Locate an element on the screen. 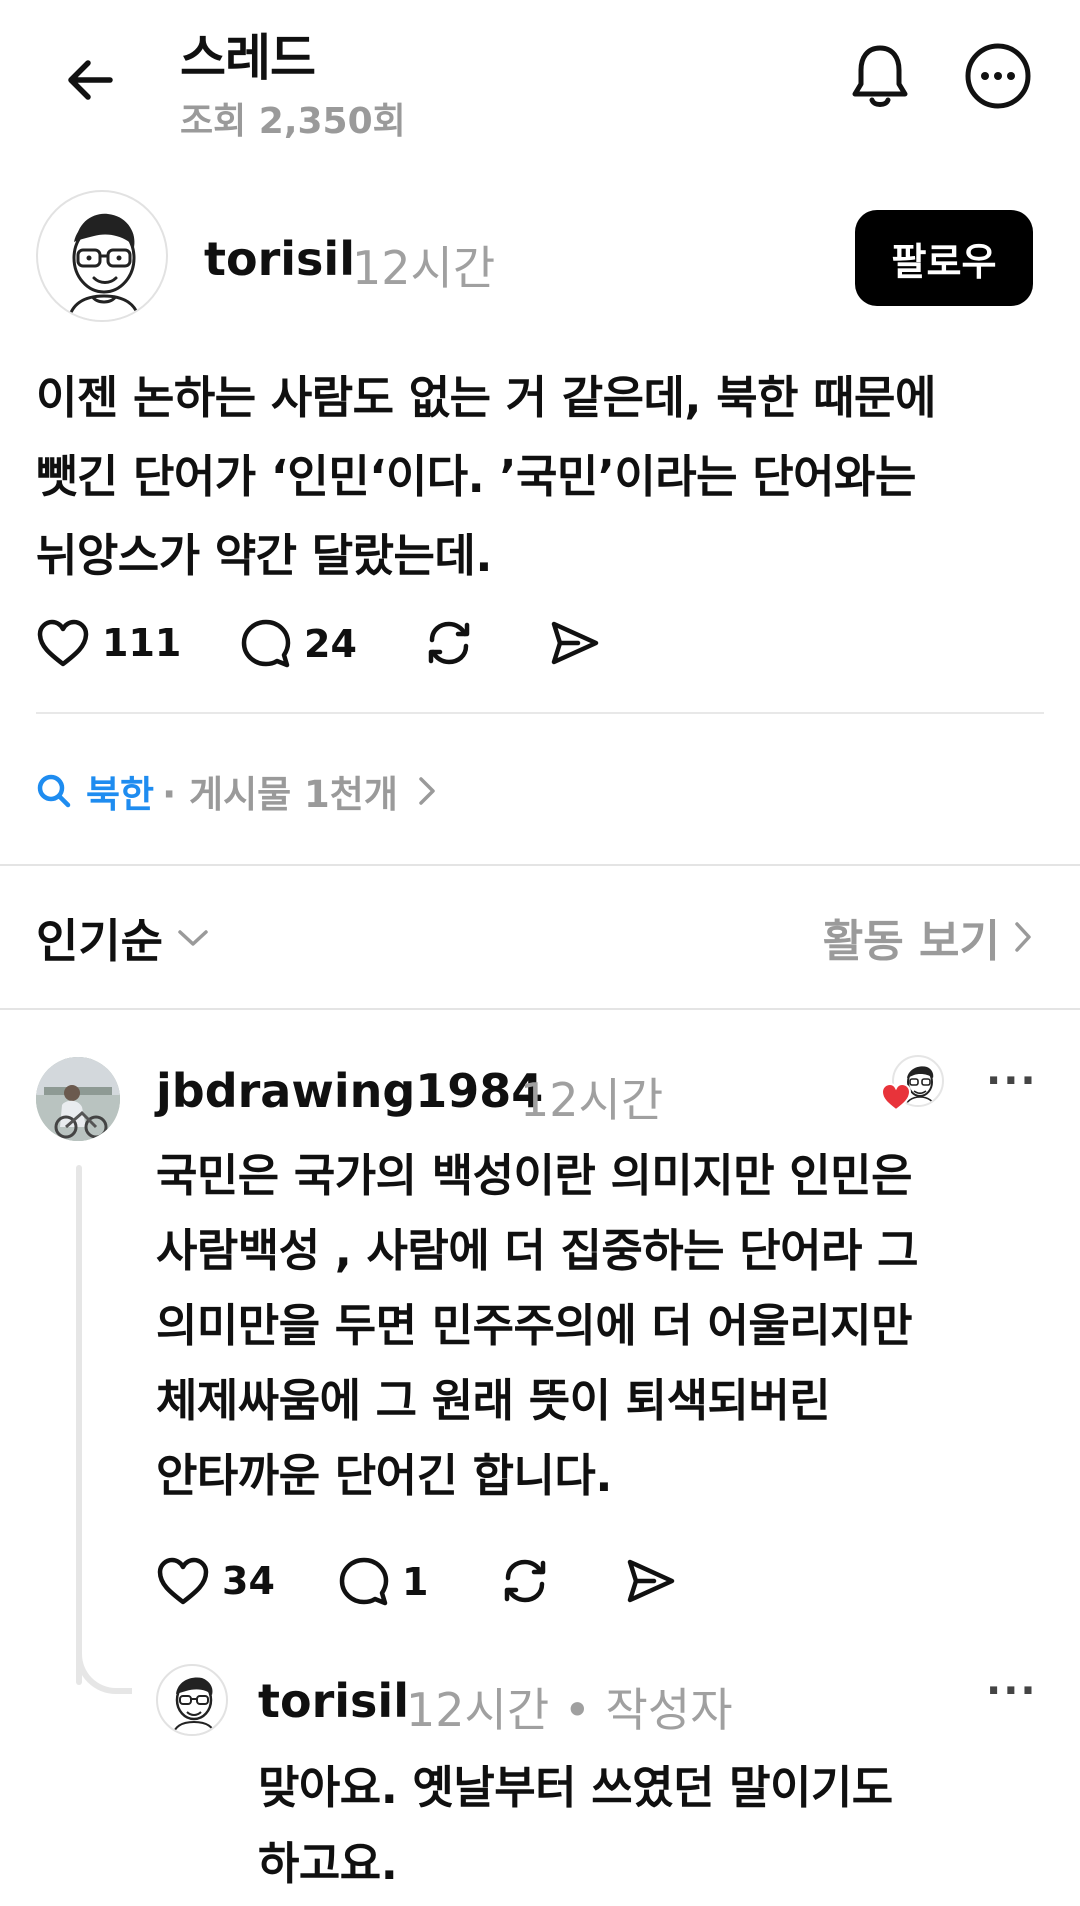 The image size is (1080, 1906). topic-post-count: · 게시물 1천개 is located at coordinates (280, 794).